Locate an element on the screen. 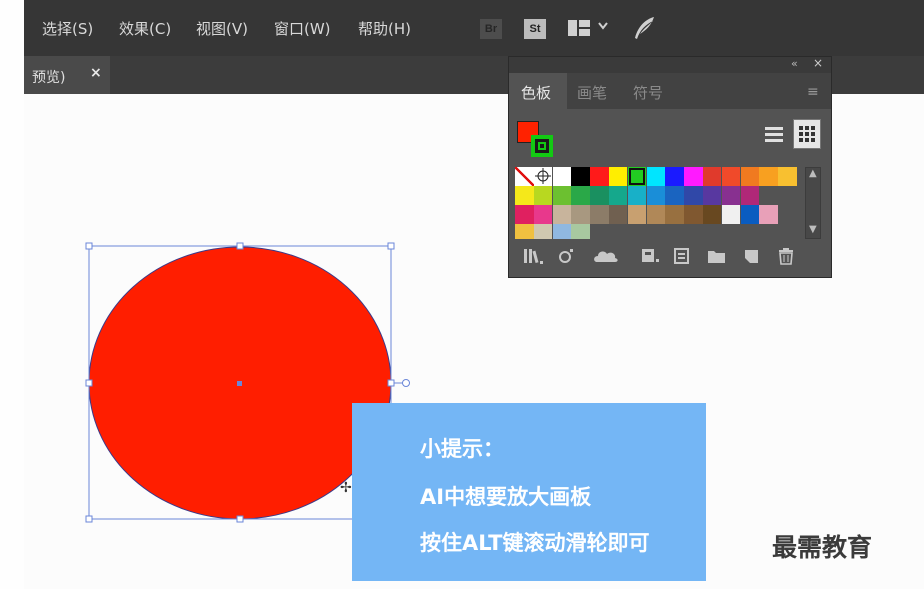 This screenshot has width=924, height=589. swatch-options-icon is located at coordinates (682, 256).